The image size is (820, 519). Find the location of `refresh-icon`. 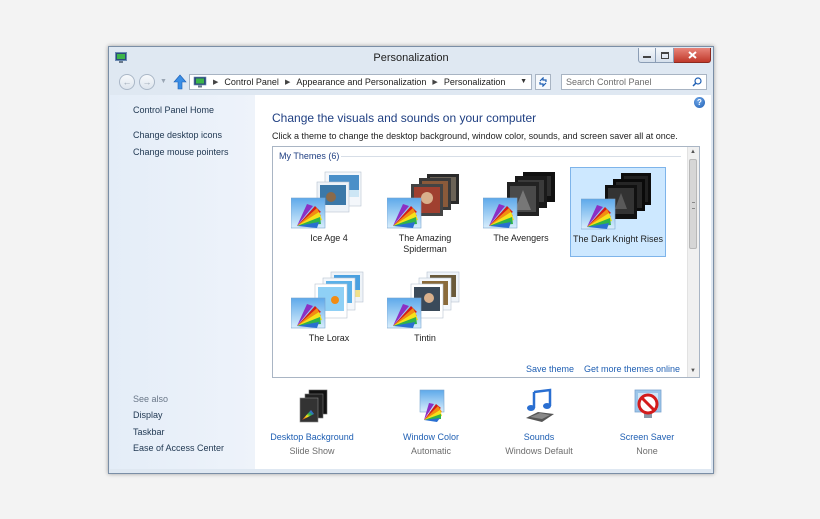

refresh-icon is located at coordinates (543, 82).